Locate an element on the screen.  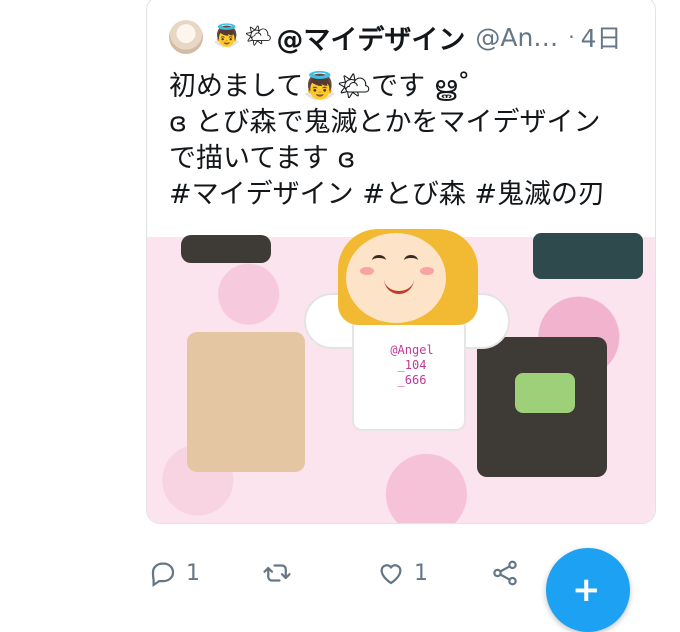
compose-tweet-icon: + is located at coordinates (586, 590).